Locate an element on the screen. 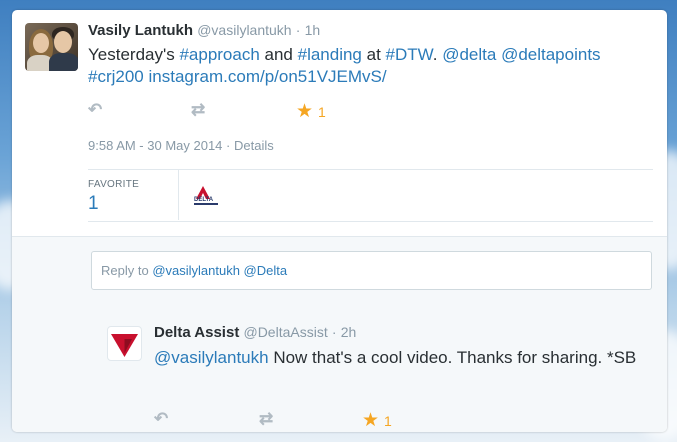 This screenshot has height=442, width=677. stats-separator is located at coordinates (178, 195).